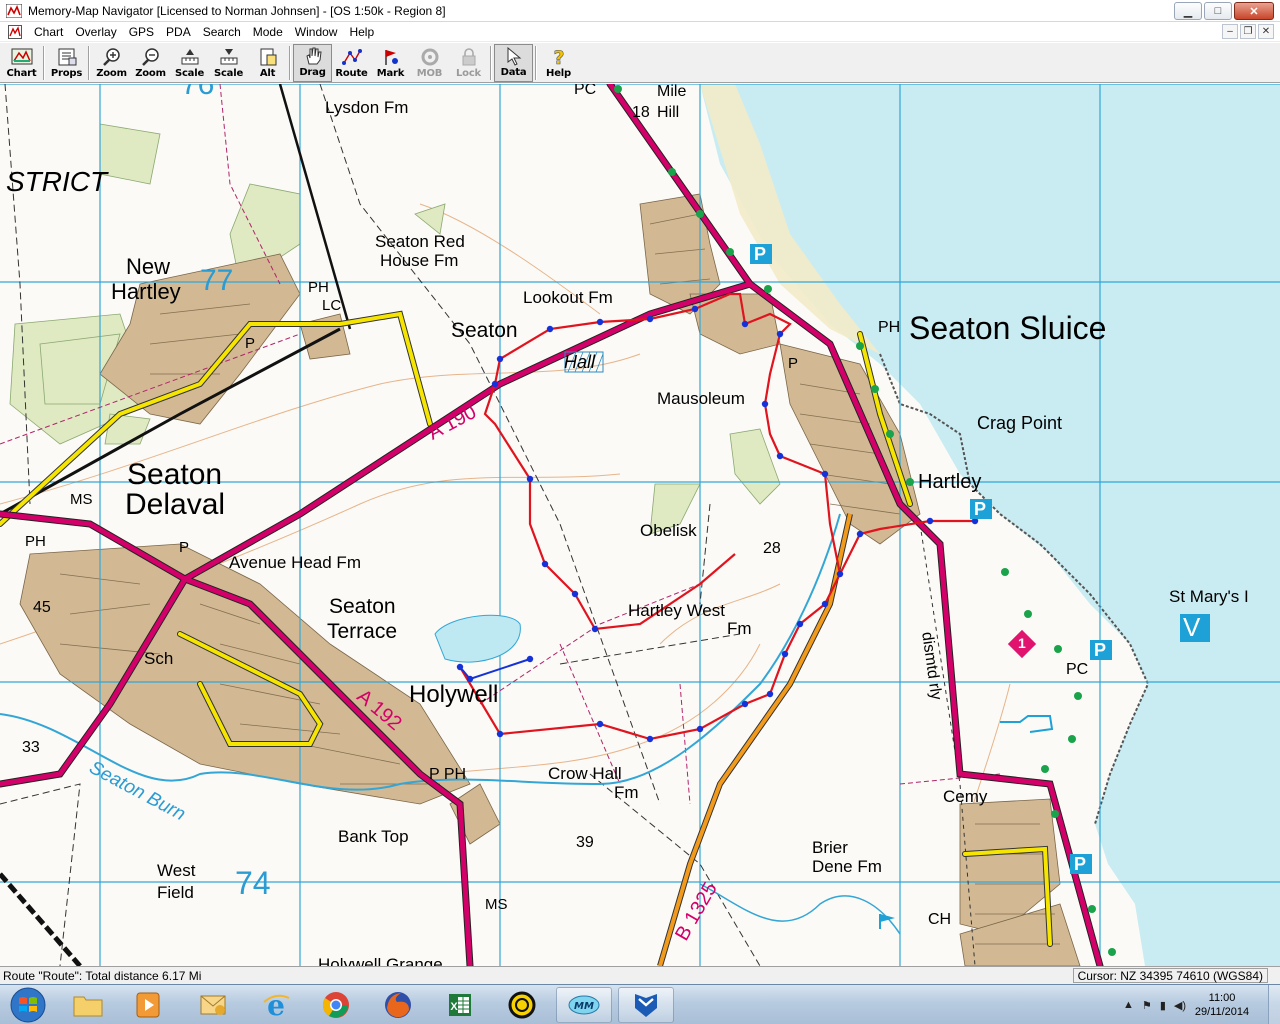 Image resolution: width=1280 pixels, height=1024 pixels. What do you see at coordinates (1188, 11) in the screenshot?
I see `minimize-button: ▁` at bounding box center [1188, 11].